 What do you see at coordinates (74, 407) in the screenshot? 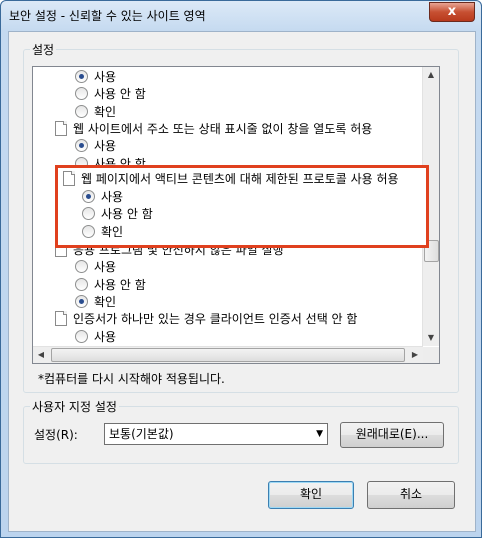
I see `custom-group-legend: 사용자 지정 설정` at bounding box center [74, 407].